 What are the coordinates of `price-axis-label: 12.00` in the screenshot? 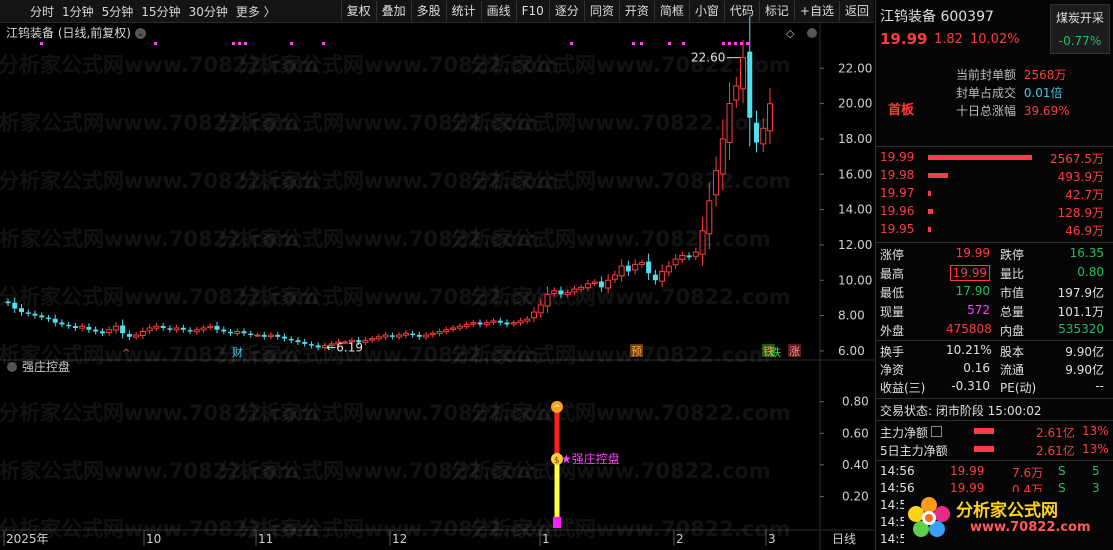 It's located at (855, 245).